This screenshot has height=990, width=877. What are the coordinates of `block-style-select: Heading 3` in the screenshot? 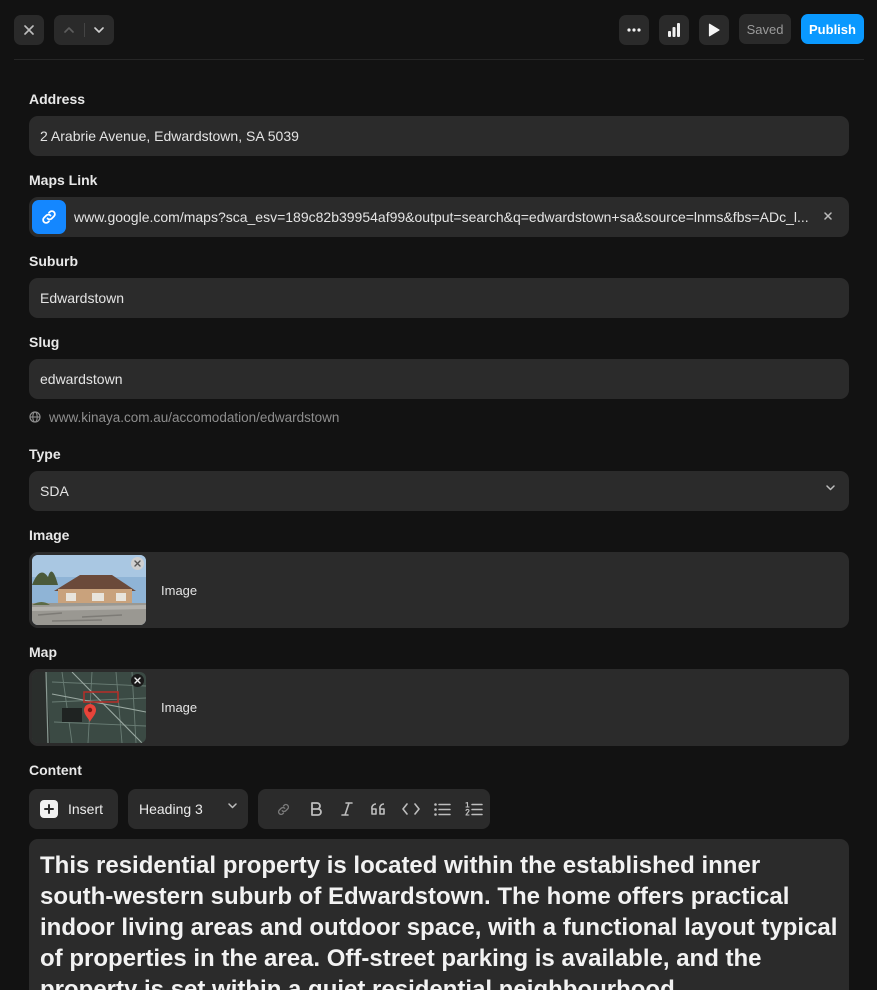 It's located at (188, 809).